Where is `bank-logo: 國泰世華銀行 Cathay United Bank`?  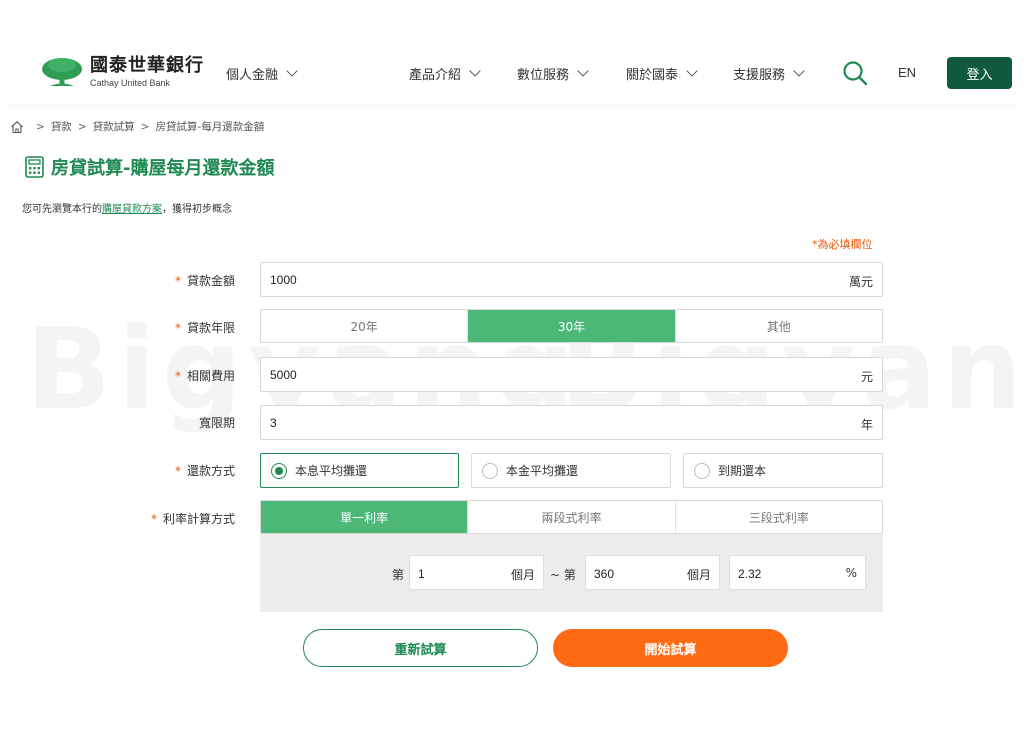 bank-logo: 國泰世華銀行 Cathay United Bank is located at coordinates (122, 72).